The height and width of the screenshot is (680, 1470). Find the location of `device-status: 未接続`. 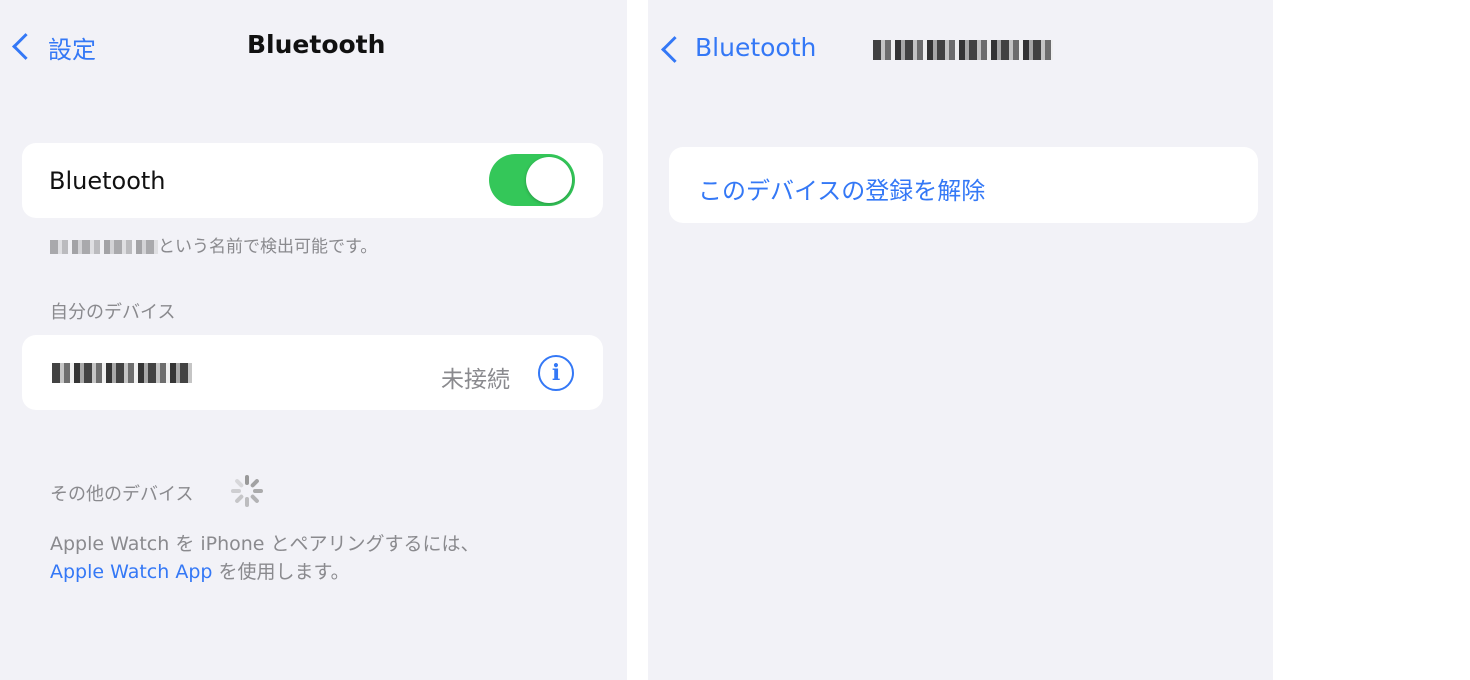

device-status: 未接続 is located at coordinates (475, 380).